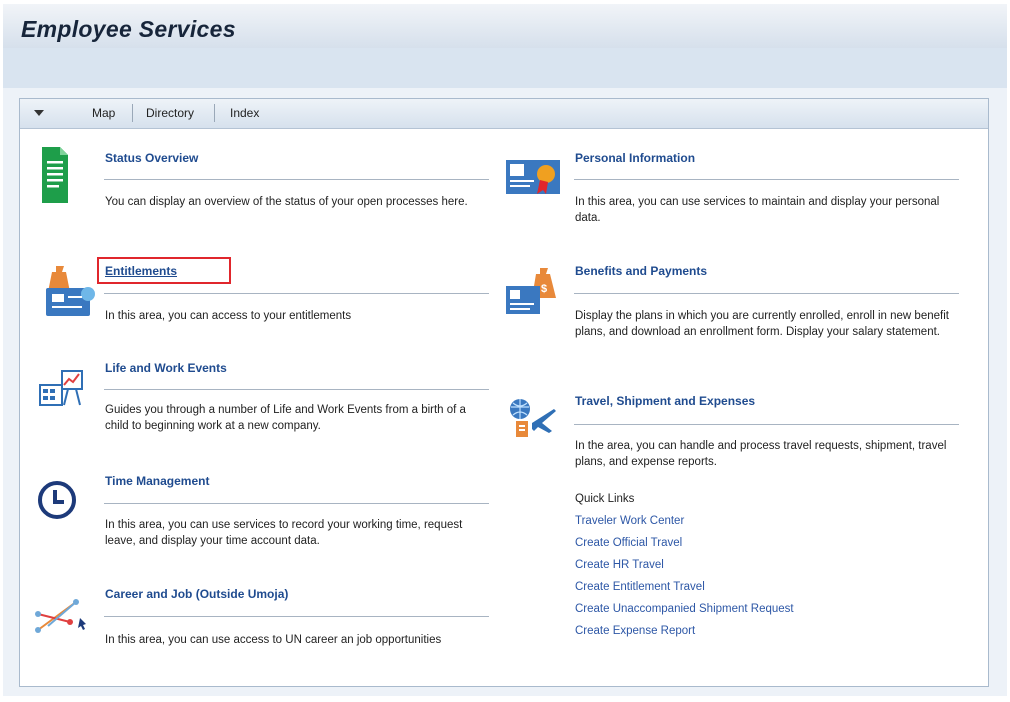 The image size is (1010, 702). I want to click on highlight-box, so click(164, 270).